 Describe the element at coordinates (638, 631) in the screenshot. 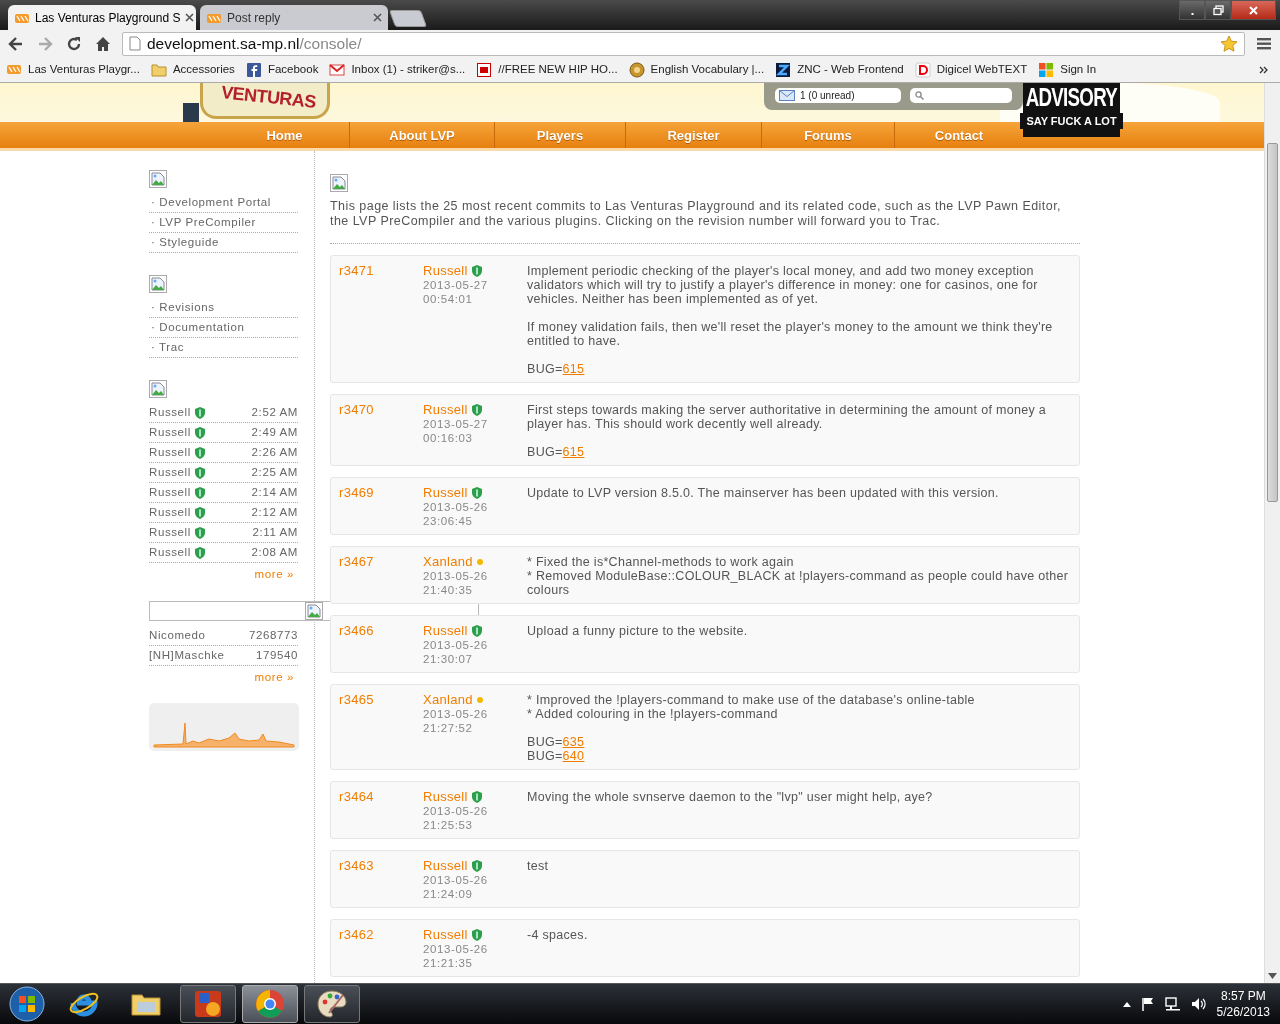

I see `commit-message: Upload a funny picture to the website.` at that location.